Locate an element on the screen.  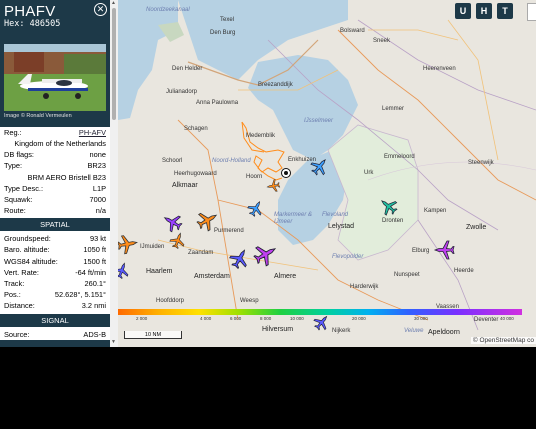
baro-altitude-value: 1050 ft is located at coordinates (94, 250).